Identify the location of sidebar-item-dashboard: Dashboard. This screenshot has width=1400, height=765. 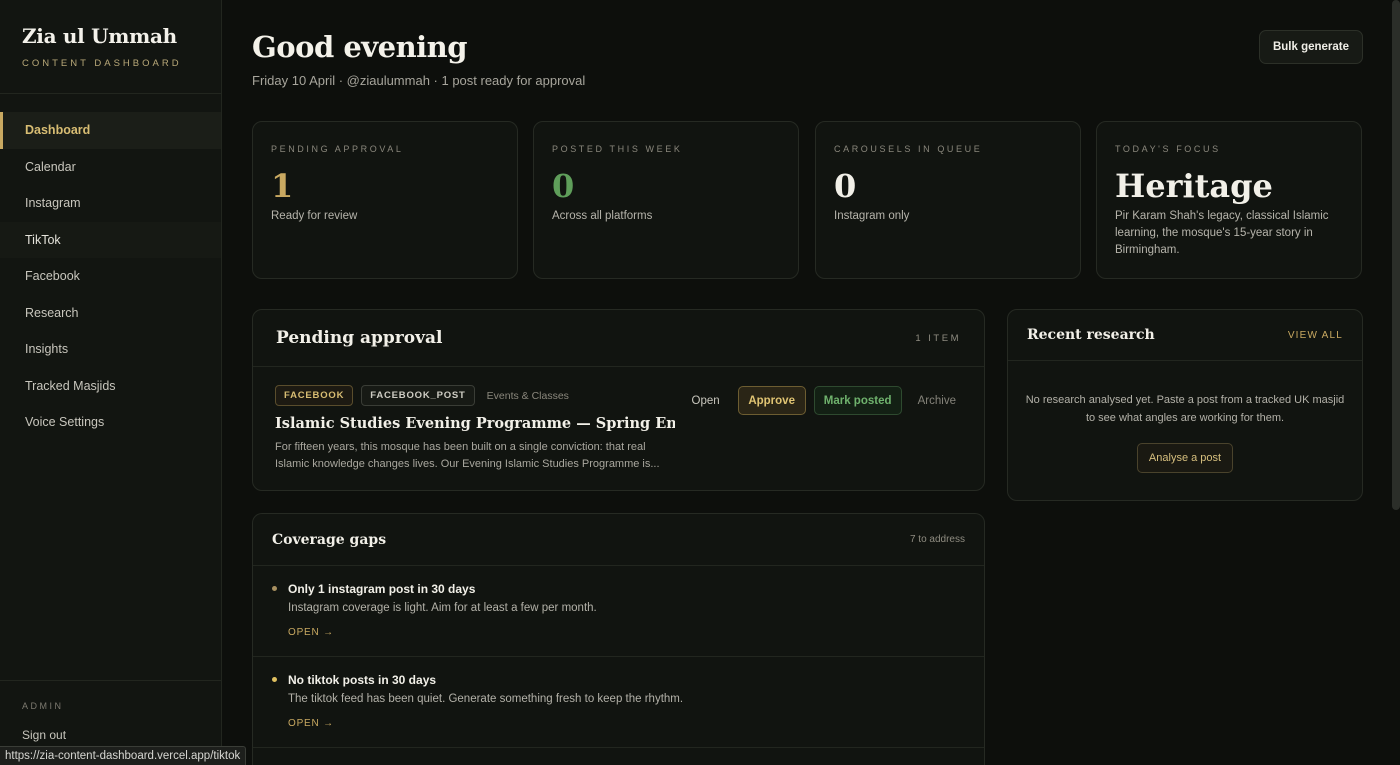
(110, 130).